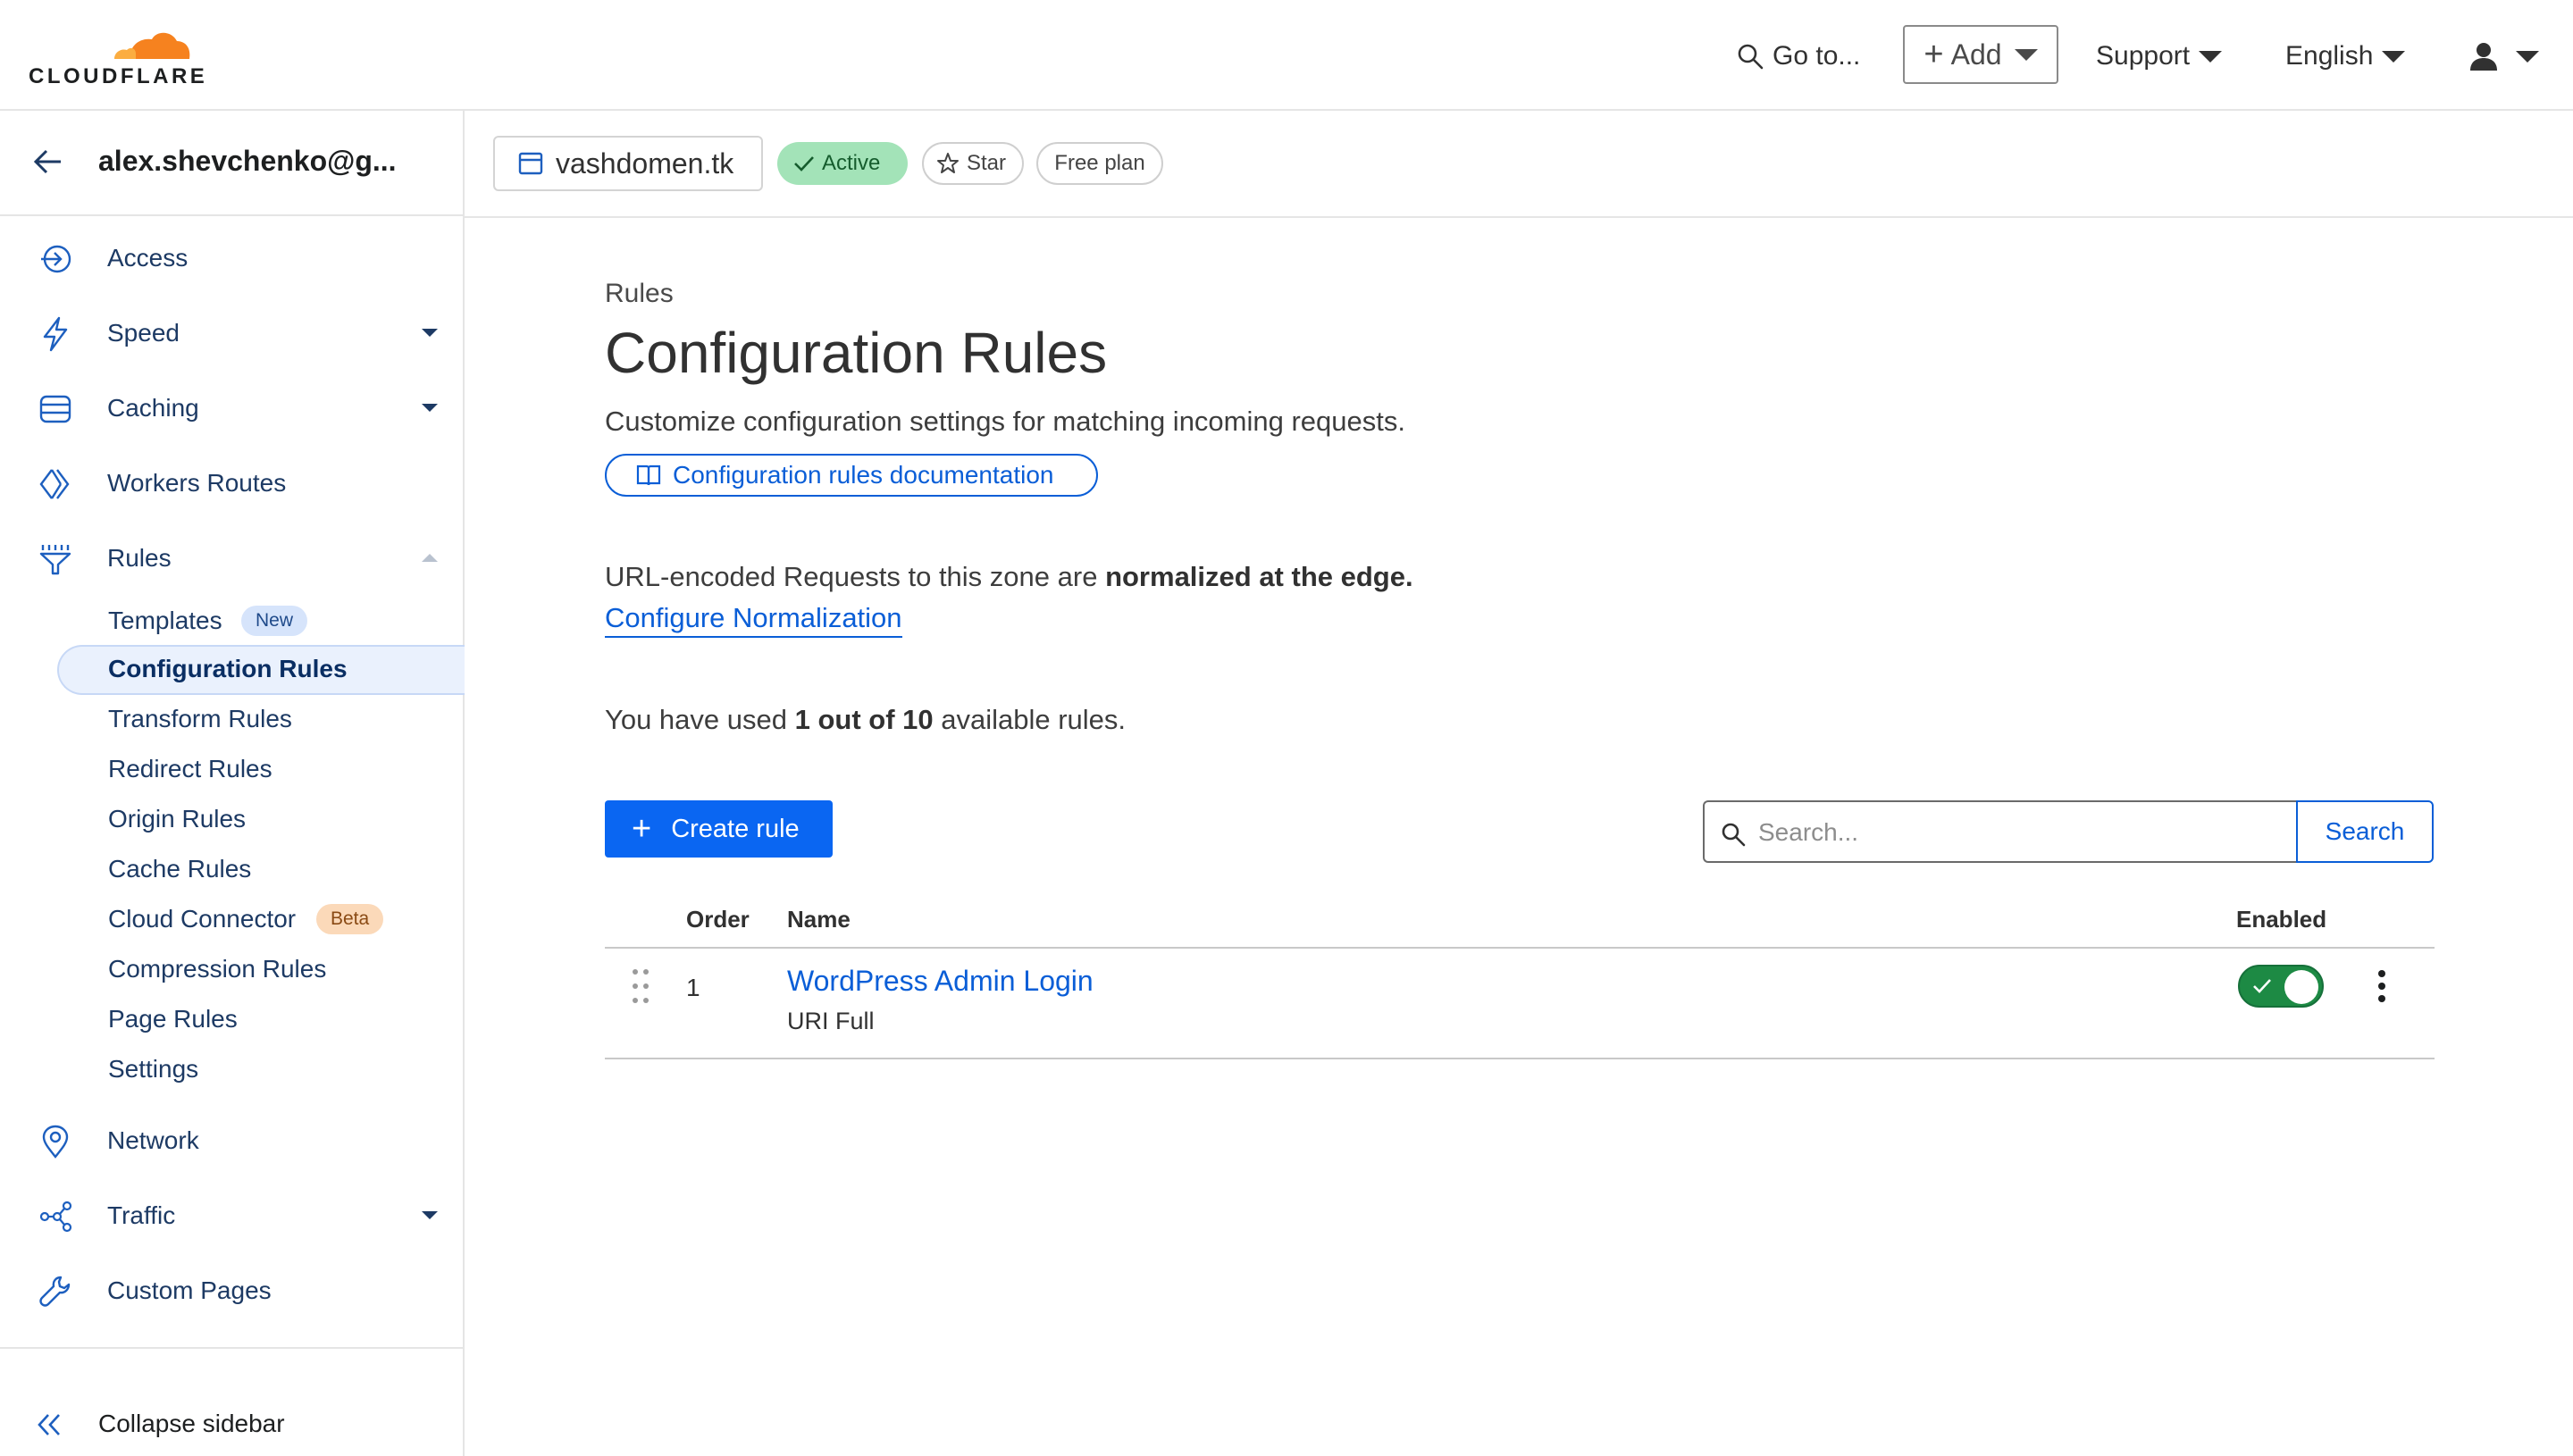 The width and height of the screenshot is (2573, 1456). I want to click on zone-domain: vashdomen.tk, so click(645, 163).